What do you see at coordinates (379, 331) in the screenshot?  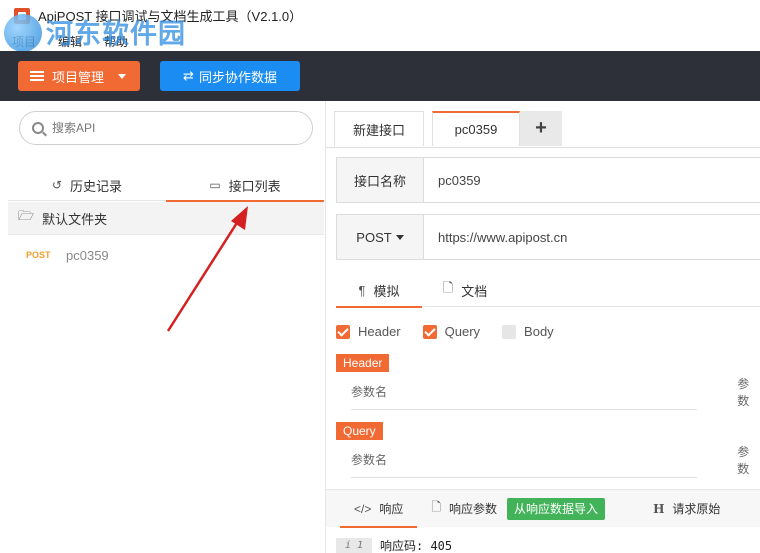 I see `header-checkbox-label: Header` at bounding box center [379, 331].